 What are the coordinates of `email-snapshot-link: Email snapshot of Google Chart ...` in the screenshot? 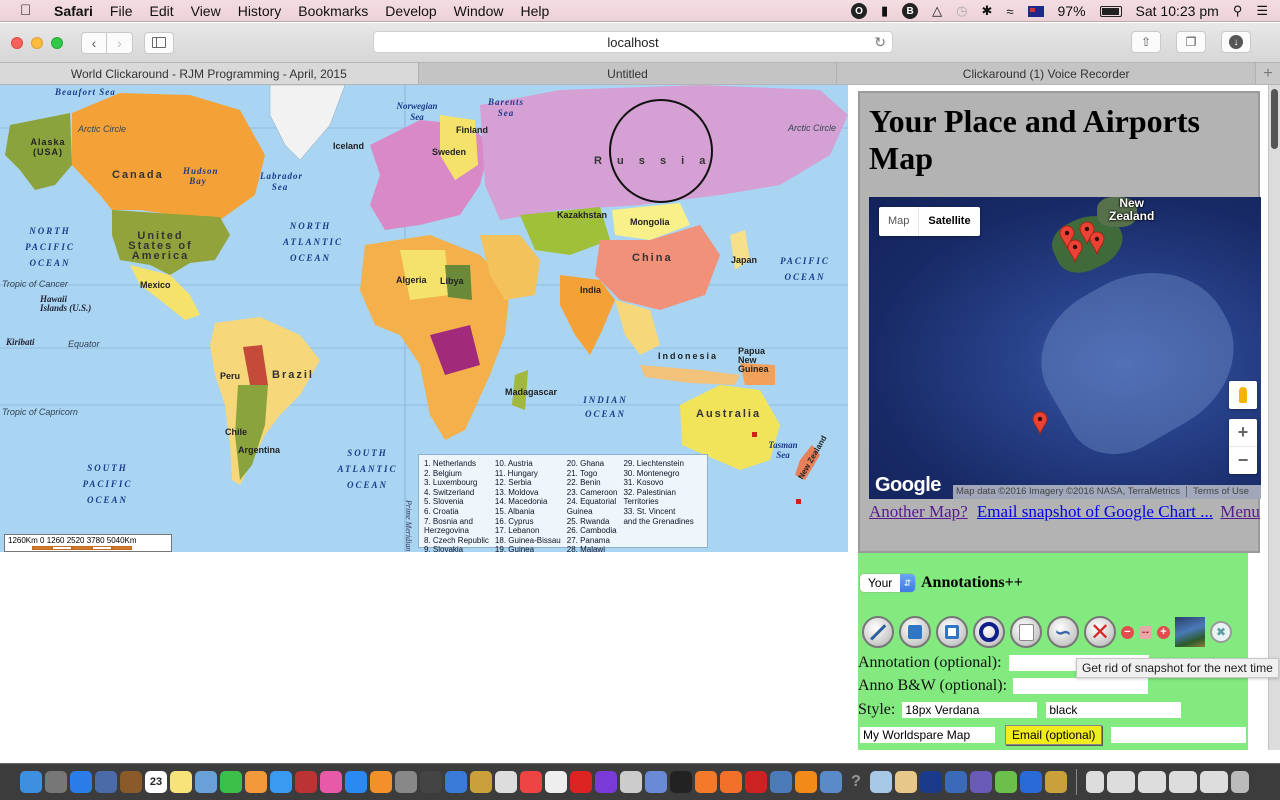 It's located at (1095, 511).